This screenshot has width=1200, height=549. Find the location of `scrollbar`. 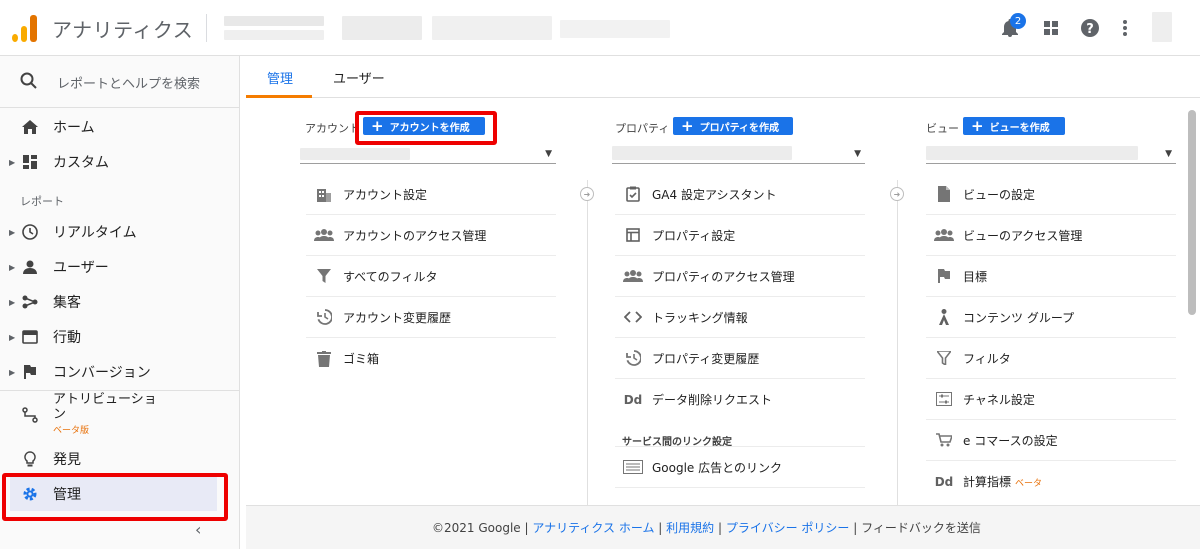

scrollbar is located at coordinates (1192, 212).